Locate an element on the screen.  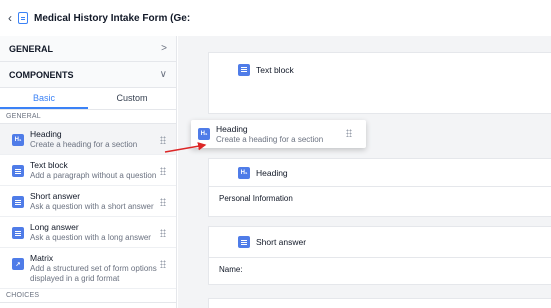
drag-arrow-icon is located at coordinates (185, 147).